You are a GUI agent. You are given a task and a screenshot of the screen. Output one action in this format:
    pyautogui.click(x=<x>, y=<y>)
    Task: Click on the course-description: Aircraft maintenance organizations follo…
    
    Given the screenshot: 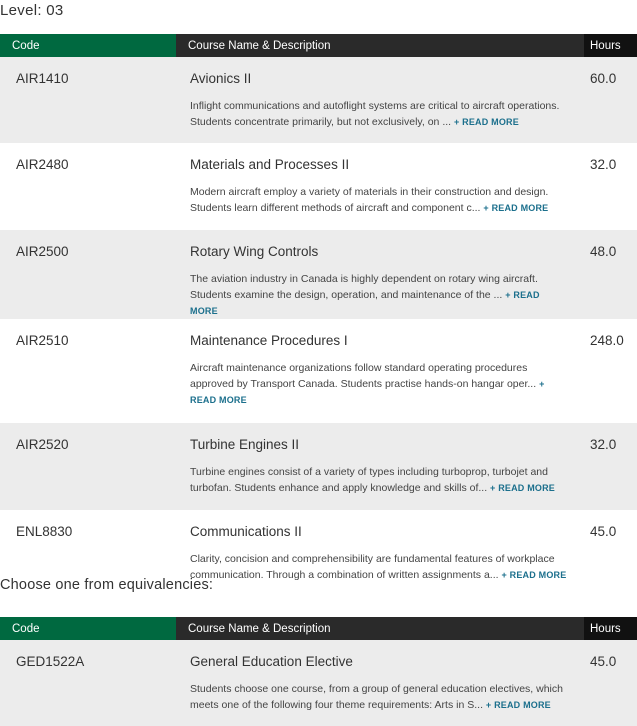 What is the action you would take?
    pyautogui.click(x=379, y=384)
    